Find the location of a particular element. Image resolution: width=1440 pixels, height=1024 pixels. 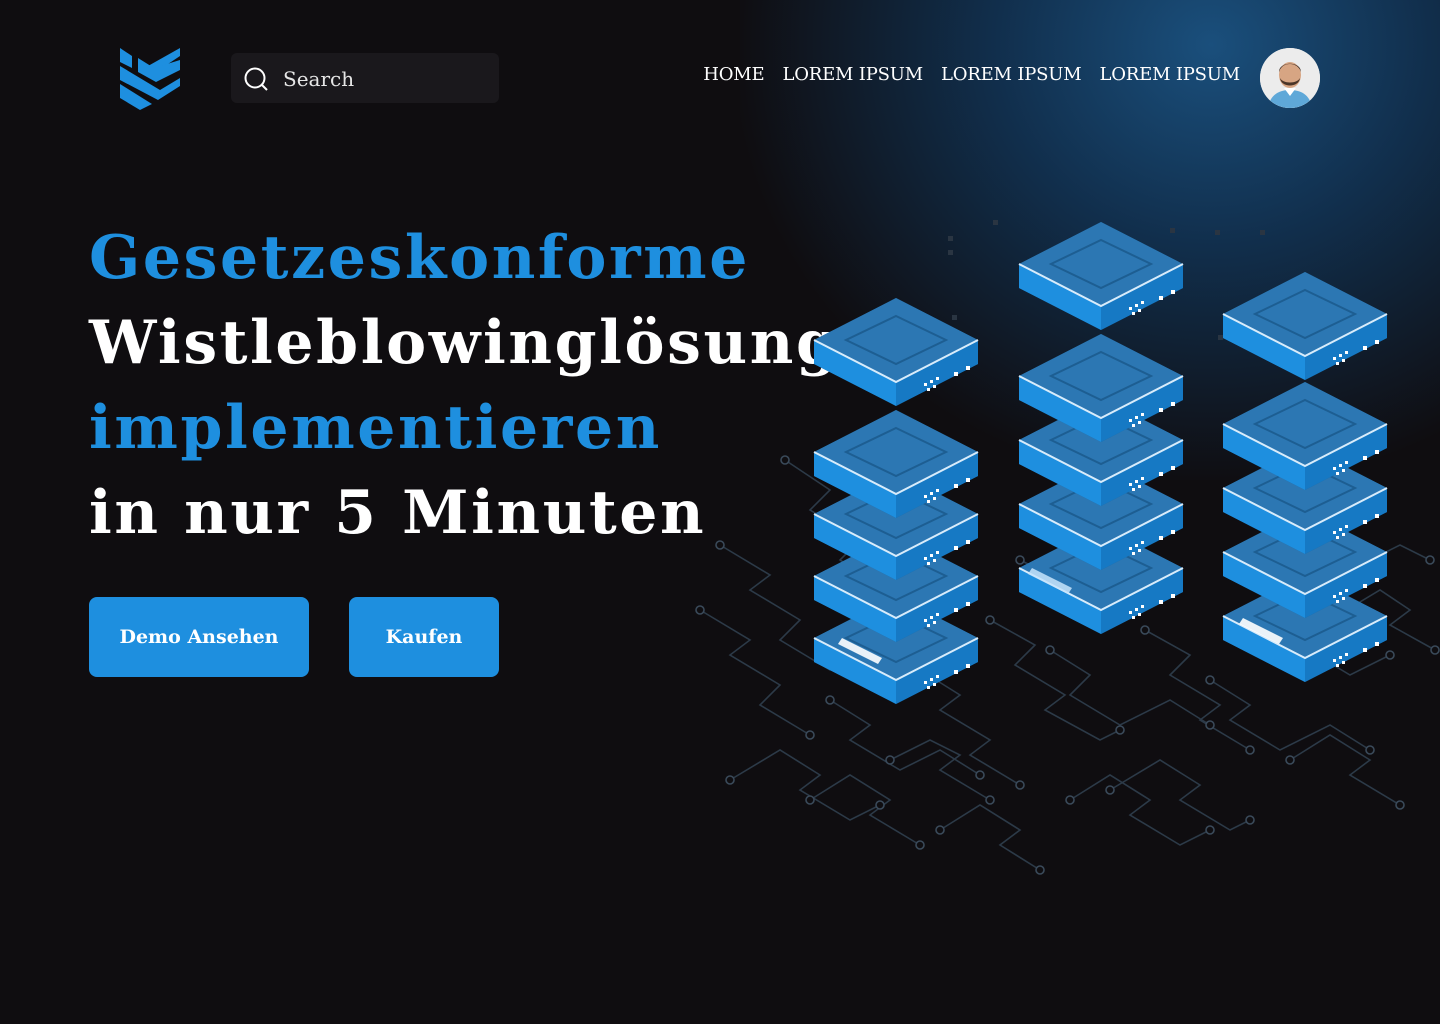

main-nav: HOME LOREM IPSUM LOREM IPSUM LOREM IPSUM is located at coordinates (971, 74).